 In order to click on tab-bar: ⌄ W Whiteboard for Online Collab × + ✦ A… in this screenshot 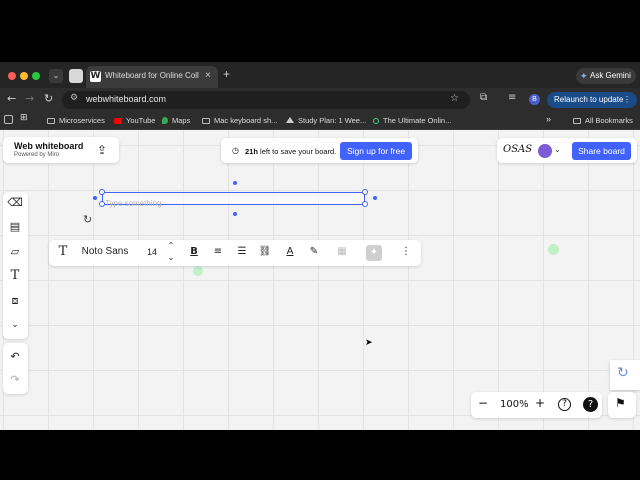, I will do `click(320, 75)`.